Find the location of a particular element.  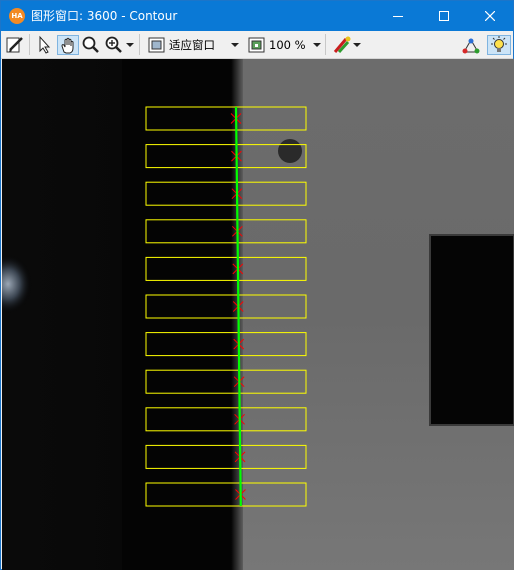

edit-button is located at coordinates (15, 45).